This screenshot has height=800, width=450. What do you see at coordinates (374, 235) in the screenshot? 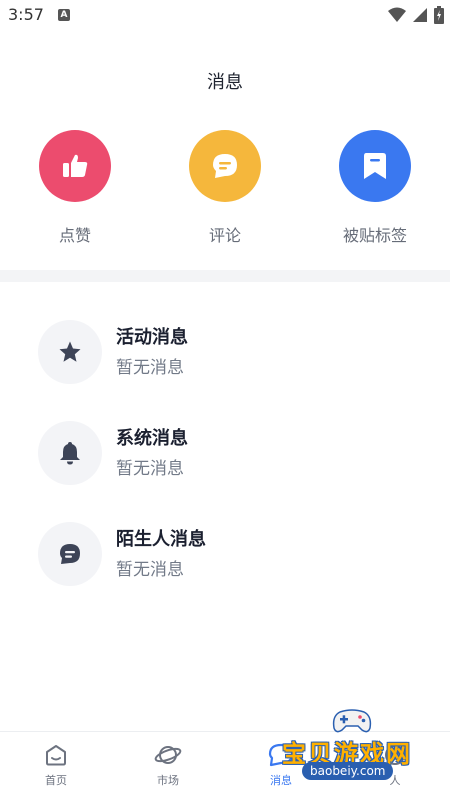
I see `tagged-label: 被贴标签` at bounding box center [374, 235].